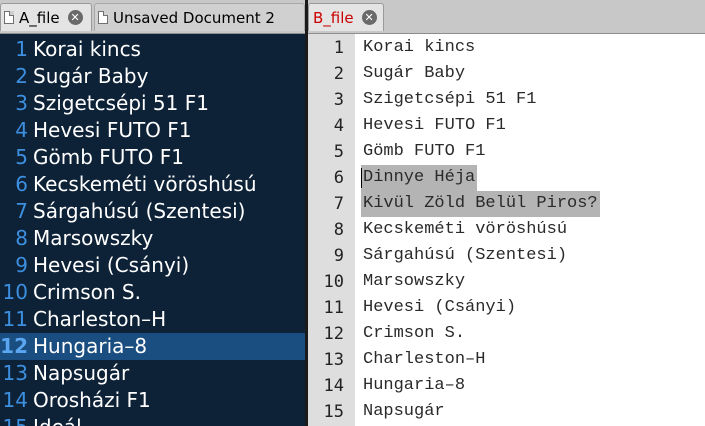 The height and width of the screenshot is (426, 705). I want to click on left-line: 2 Sugár Baby, so click(152, 76).